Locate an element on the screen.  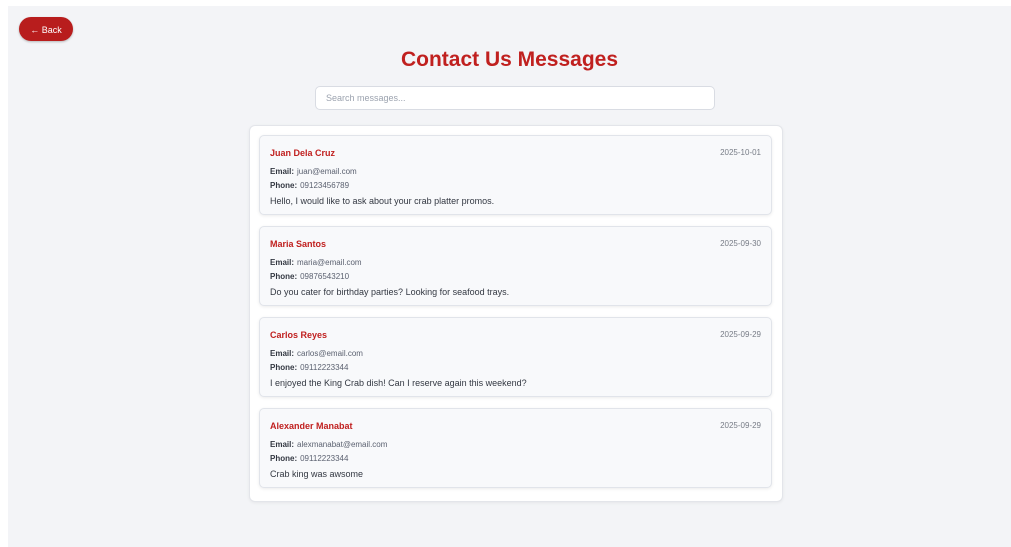
email-line: Email: alexmanabat@email.com is located at coordinates (328, 444).